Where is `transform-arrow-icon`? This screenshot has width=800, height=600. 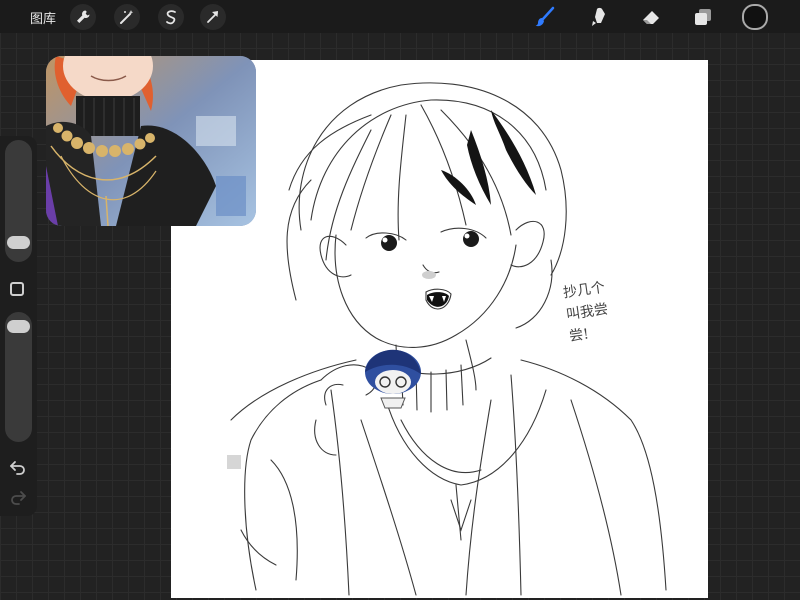 transform-arrow-icon is located at coordinates (212, 17).